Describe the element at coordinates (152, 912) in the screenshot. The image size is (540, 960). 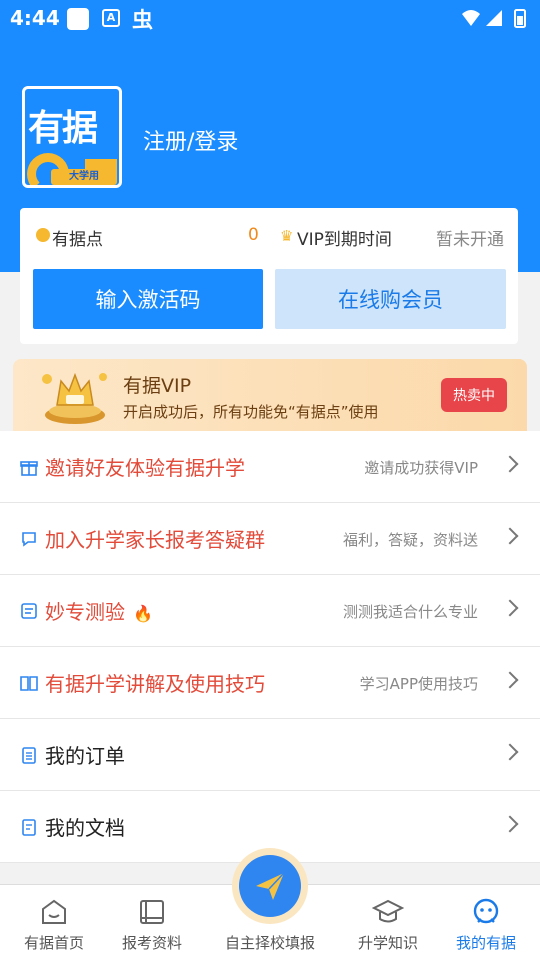
I see `books-icon` at that location.